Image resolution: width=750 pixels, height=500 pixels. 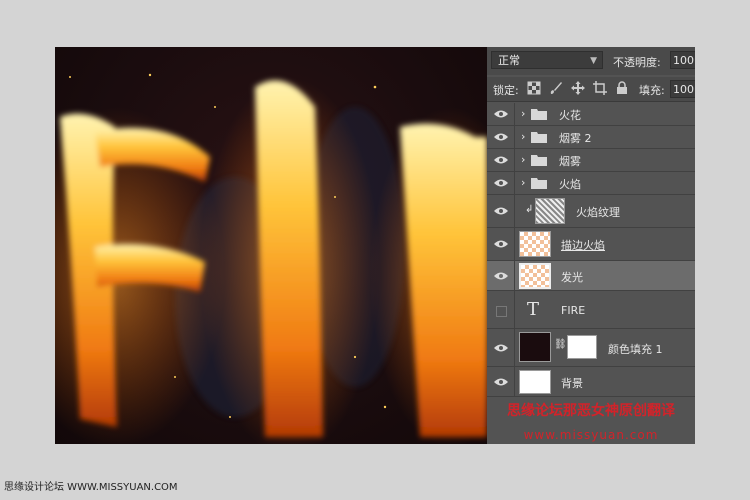 I want to click on layer-name: 火焰纹理, so click(x=598, y=212).